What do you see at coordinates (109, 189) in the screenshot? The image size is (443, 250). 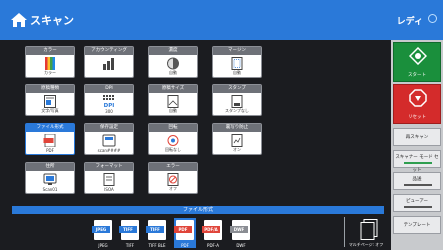 I see `setting-value: ISOA` at bounding box center [109, 189].